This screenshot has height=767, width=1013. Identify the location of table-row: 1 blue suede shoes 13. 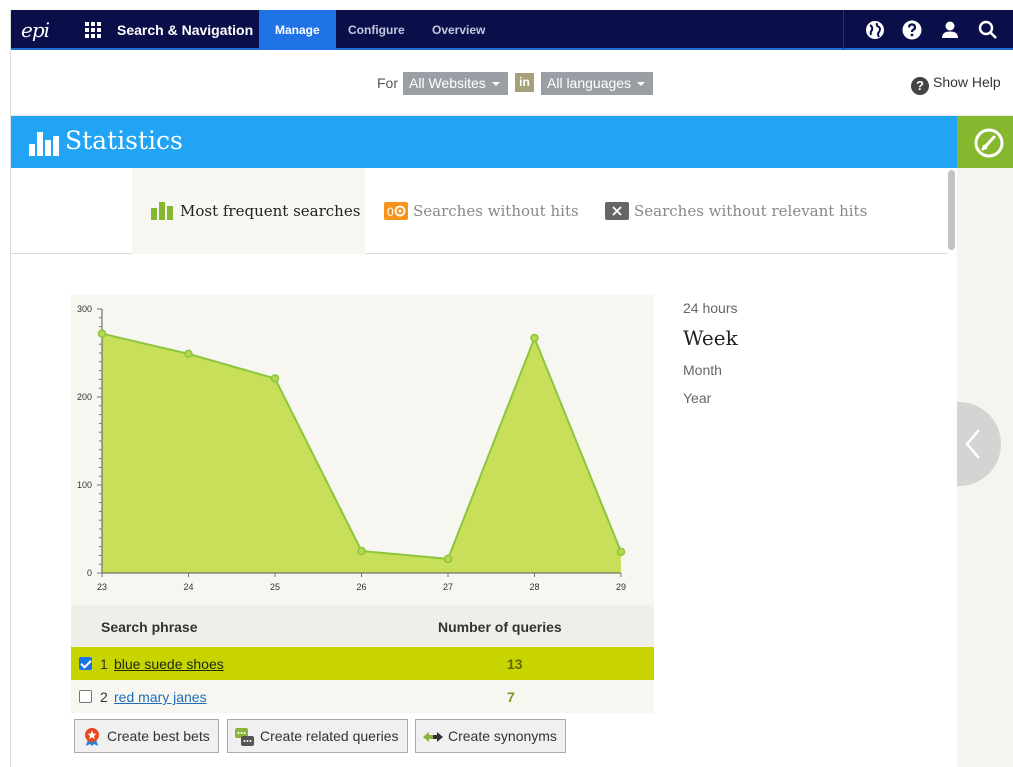
(362, 663).